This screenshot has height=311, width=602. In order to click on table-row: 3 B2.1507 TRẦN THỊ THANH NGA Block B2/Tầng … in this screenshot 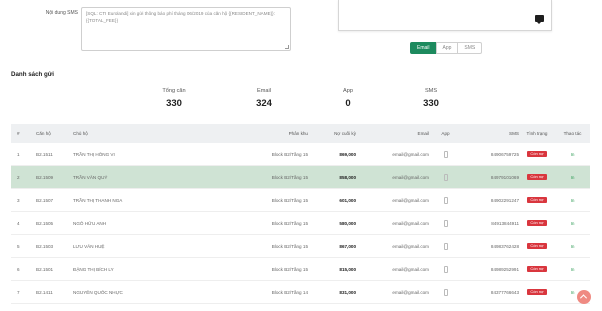, I will do `click(300, 200)`.